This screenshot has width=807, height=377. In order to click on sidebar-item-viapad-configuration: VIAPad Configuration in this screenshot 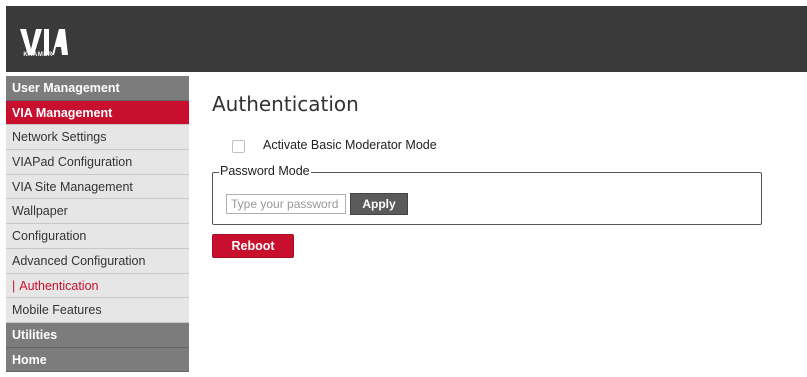, I will do `click(97, 162)`.